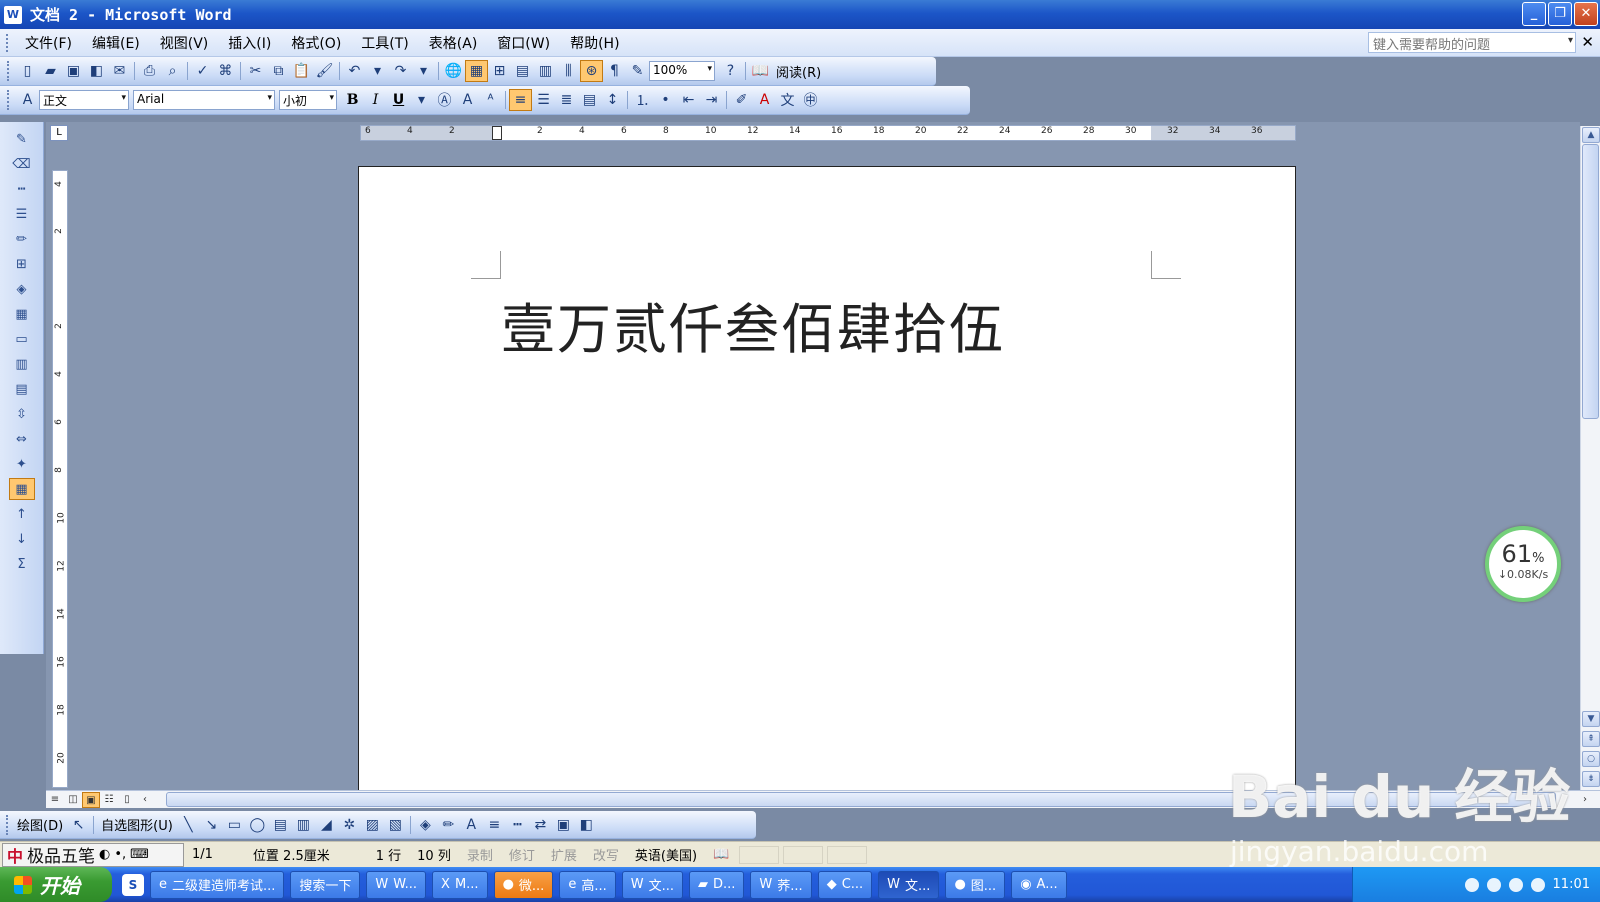 This screenshot has height=902, width=1600. Describe the element at coordinates (22, 464) in the screenshot. I see `autoformat-icon: ✦` at that location.